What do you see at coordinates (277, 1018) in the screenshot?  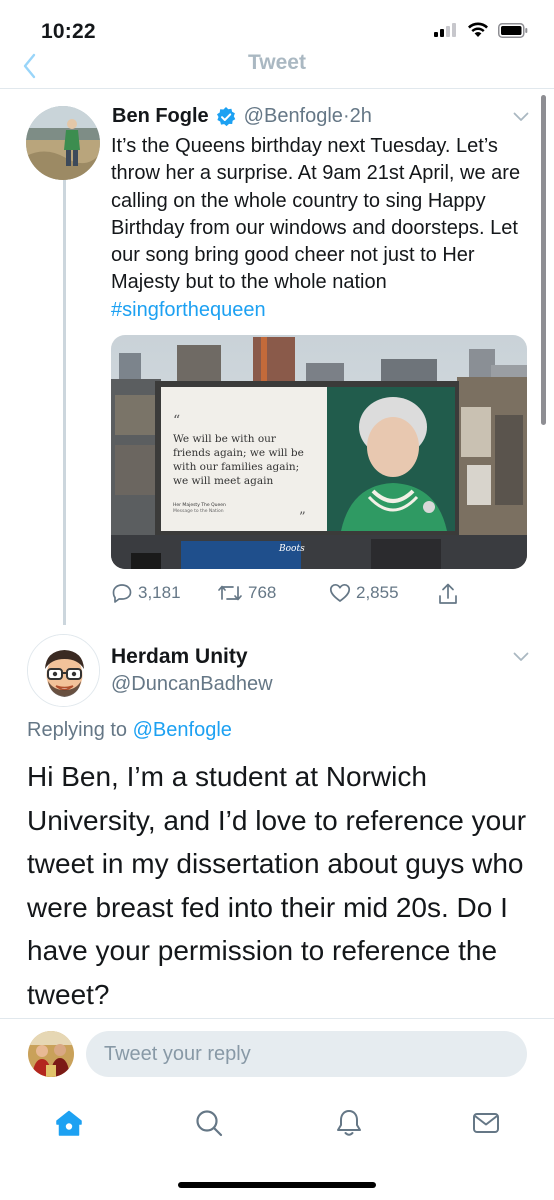 I see `divider` at bounding box center [277, 1018].